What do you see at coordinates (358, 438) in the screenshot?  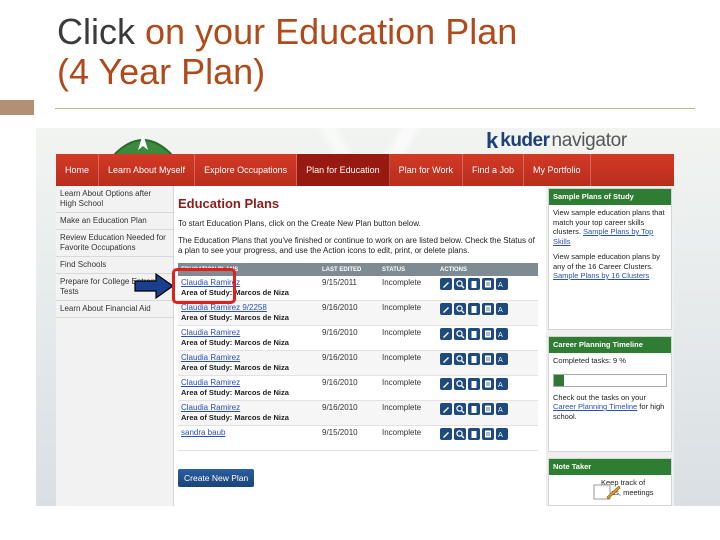 I see `table-row: sandra baub 9/15/2010 Incomplete A` at bounding box center [358, 438].